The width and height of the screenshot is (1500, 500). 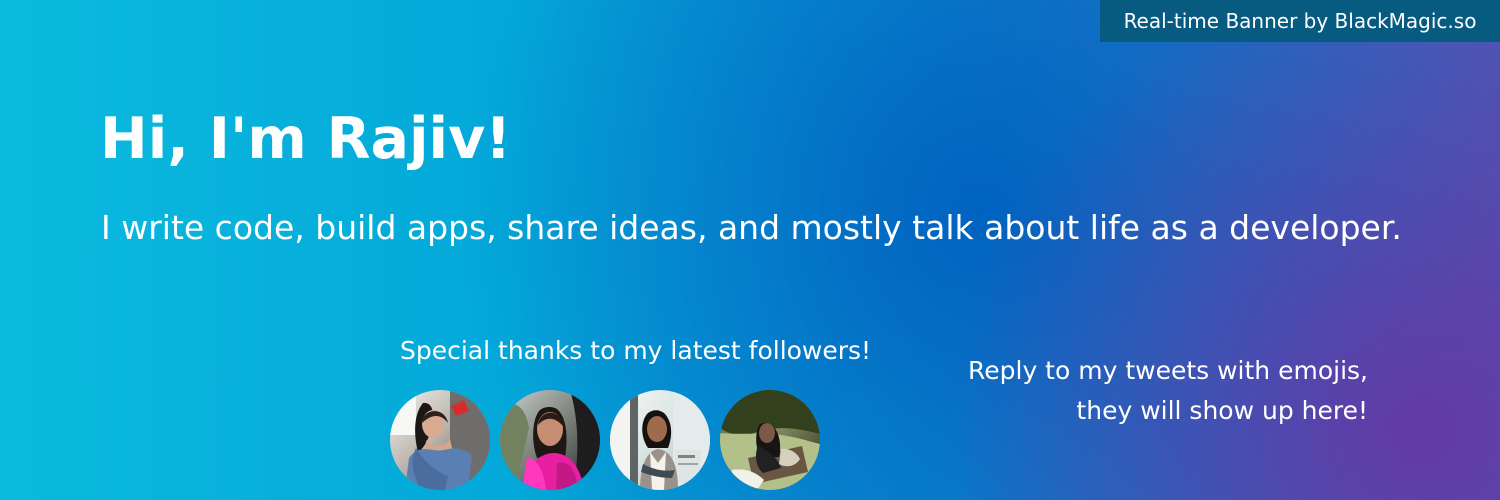 I want to click on attribution-text: Real-time Banner by BlackMagic.so, so click(x=1300, y=21).